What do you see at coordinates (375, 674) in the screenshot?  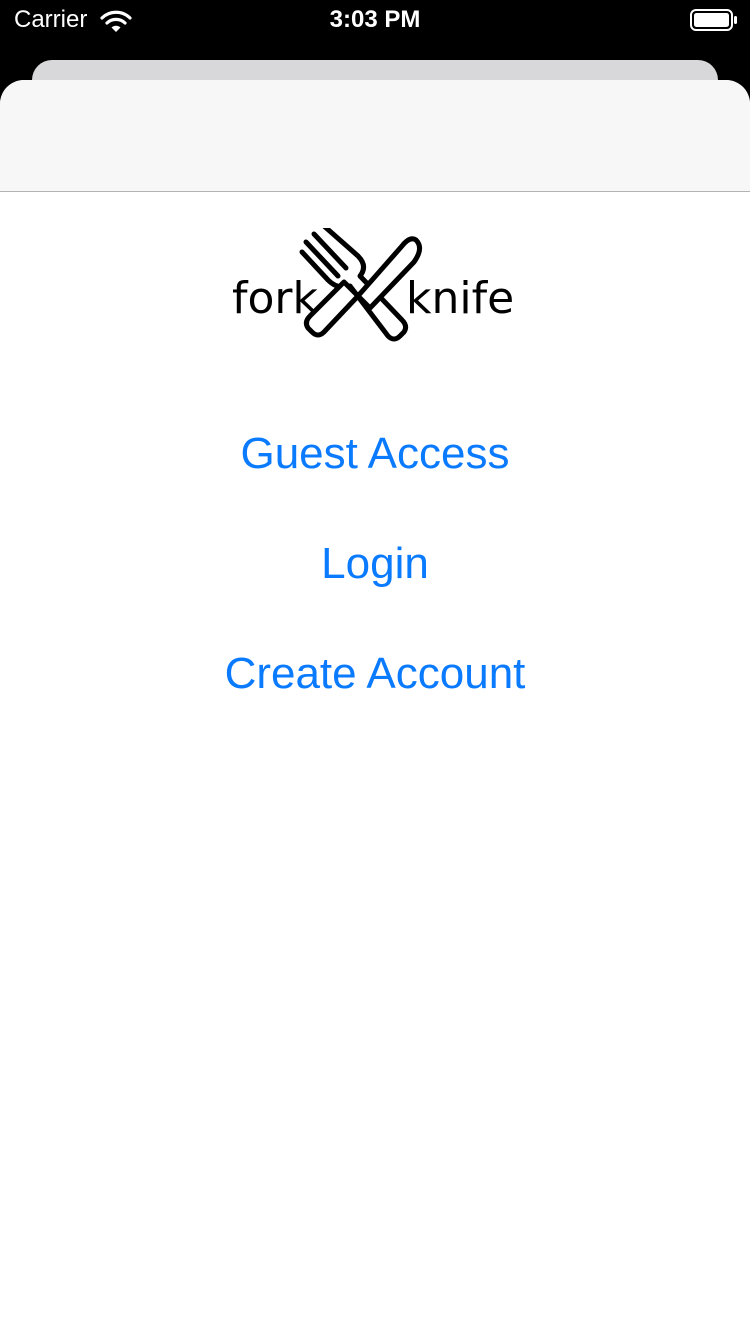 I see `create-account-button: Create Account` at bounding box center [375, 674].